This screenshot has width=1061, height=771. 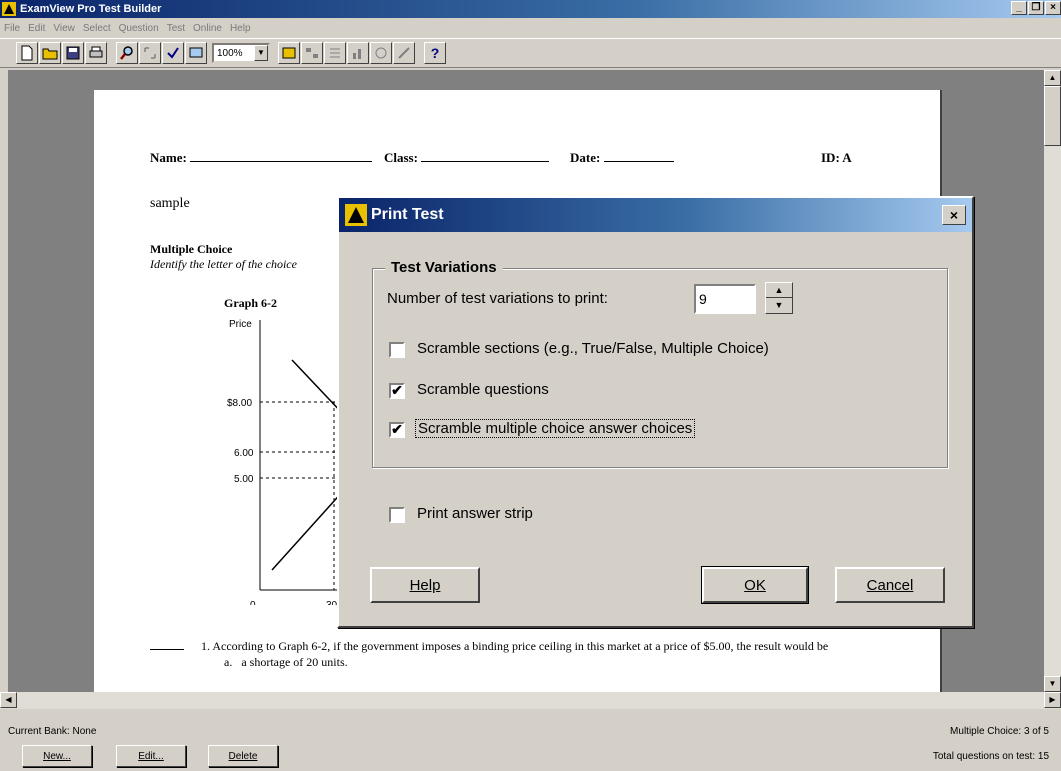 I want to click on new-document-icon, so click(x=27, y=53).